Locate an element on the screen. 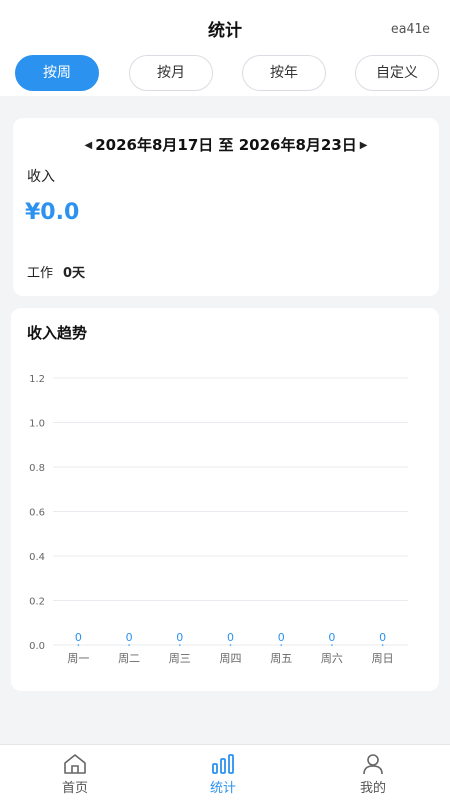 This screenshot has width=450, height=800. bottom-nav: 首页 统计 我的 is located at coordinates (225, 772).